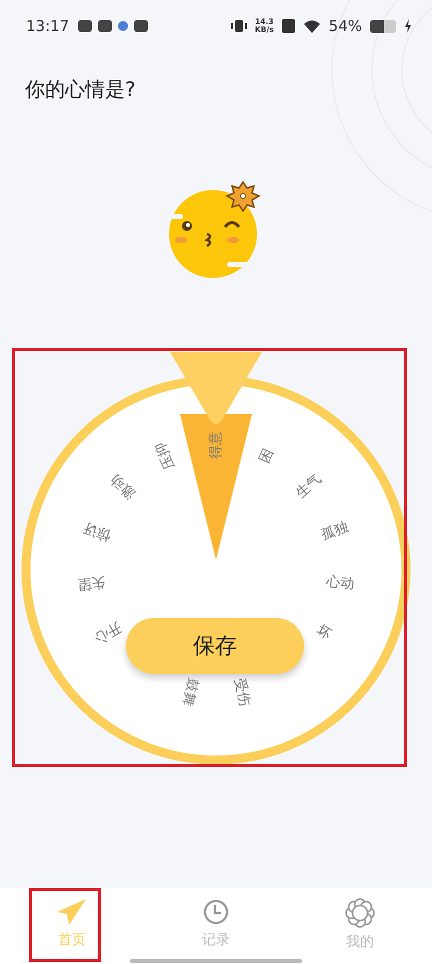 The width and height of the screenshot is (432, 964). What do you see at coordinates (123, 486) in the screenshot?
I see `mood-label: 激动` at bounding box center [123, 486].